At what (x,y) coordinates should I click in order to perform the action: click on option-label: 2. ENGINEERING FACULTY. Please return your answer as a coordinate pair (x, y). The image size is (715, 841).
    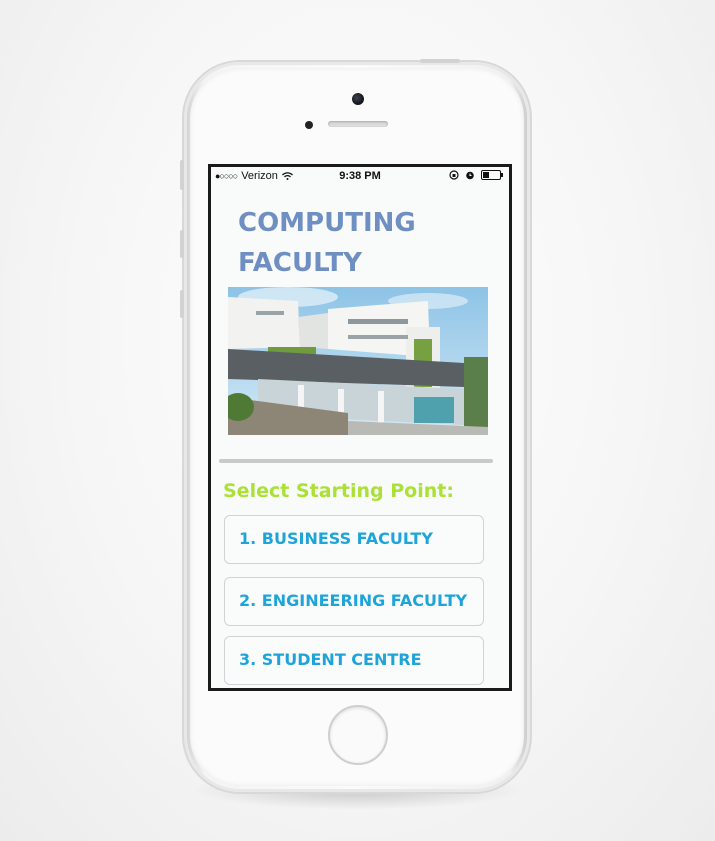
    Looking at the image, I should click on (353, 600).